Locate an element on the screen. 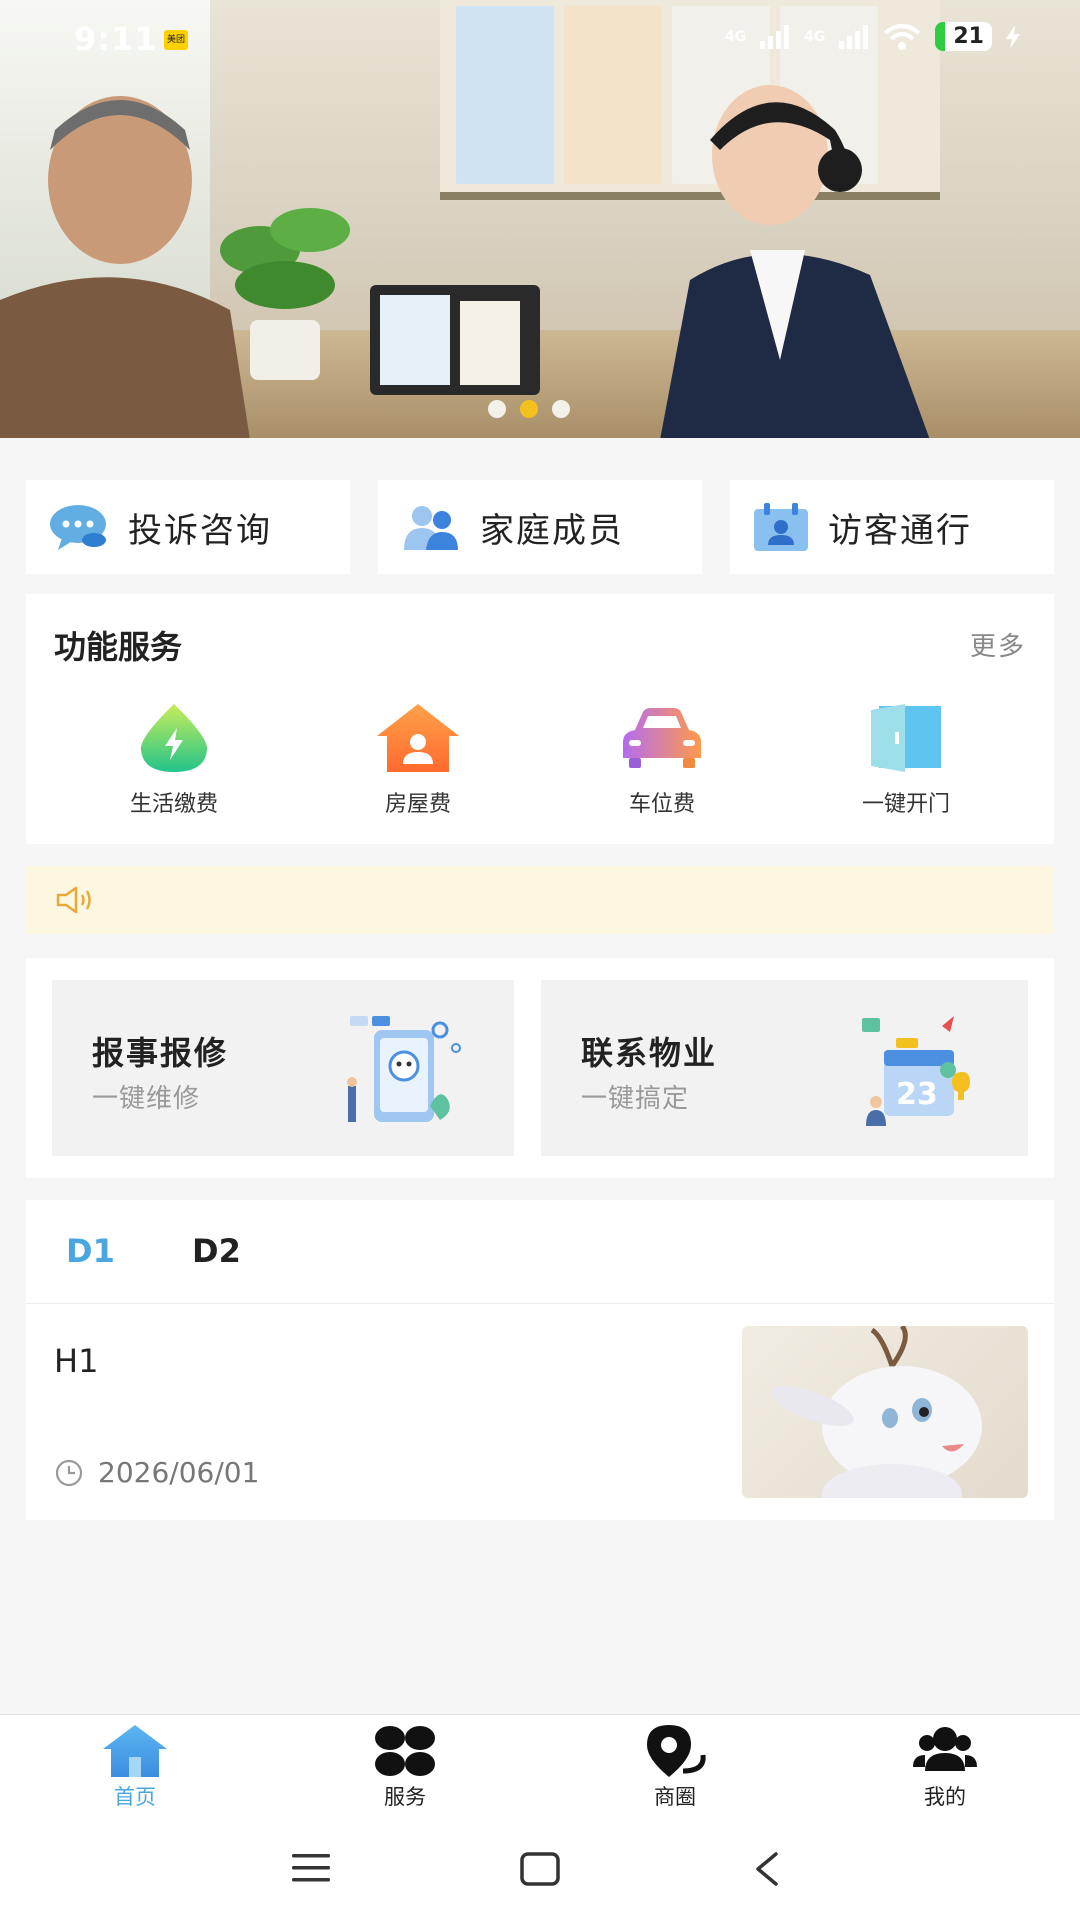 The height and width of the screenshot is (1920, 1080). nav-home-label: 首页 is located at coordinates (135, 1797).